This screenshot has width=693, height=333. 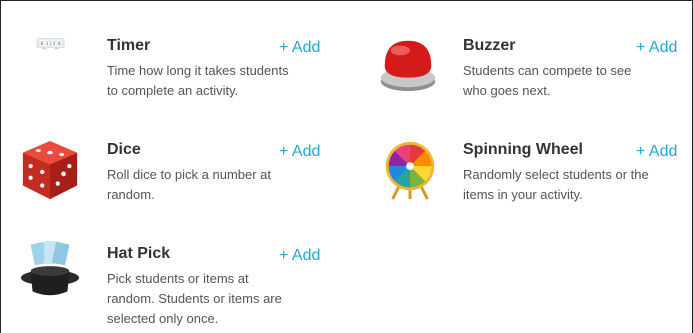 I want to click on tool-description: Roll dice to pick a number at random., so click(x=189, y=184).